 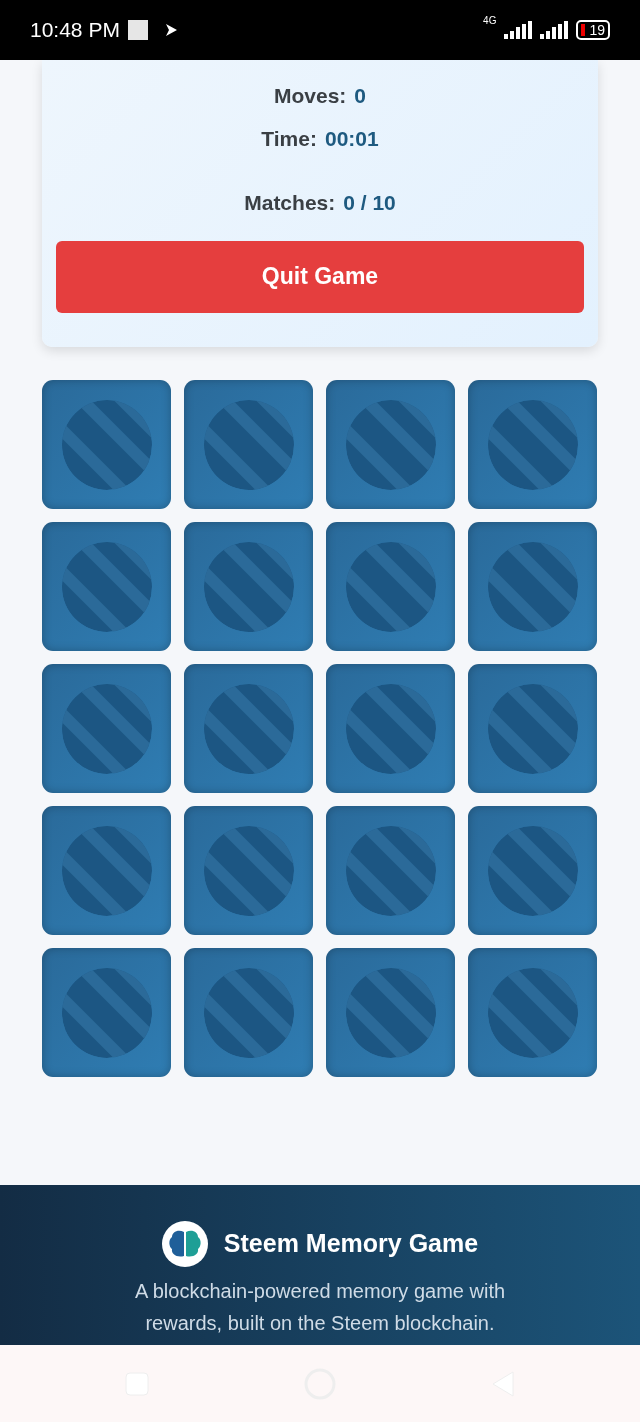 I want to click on status-time: 10:48 PM, so click(x=75, y=30).